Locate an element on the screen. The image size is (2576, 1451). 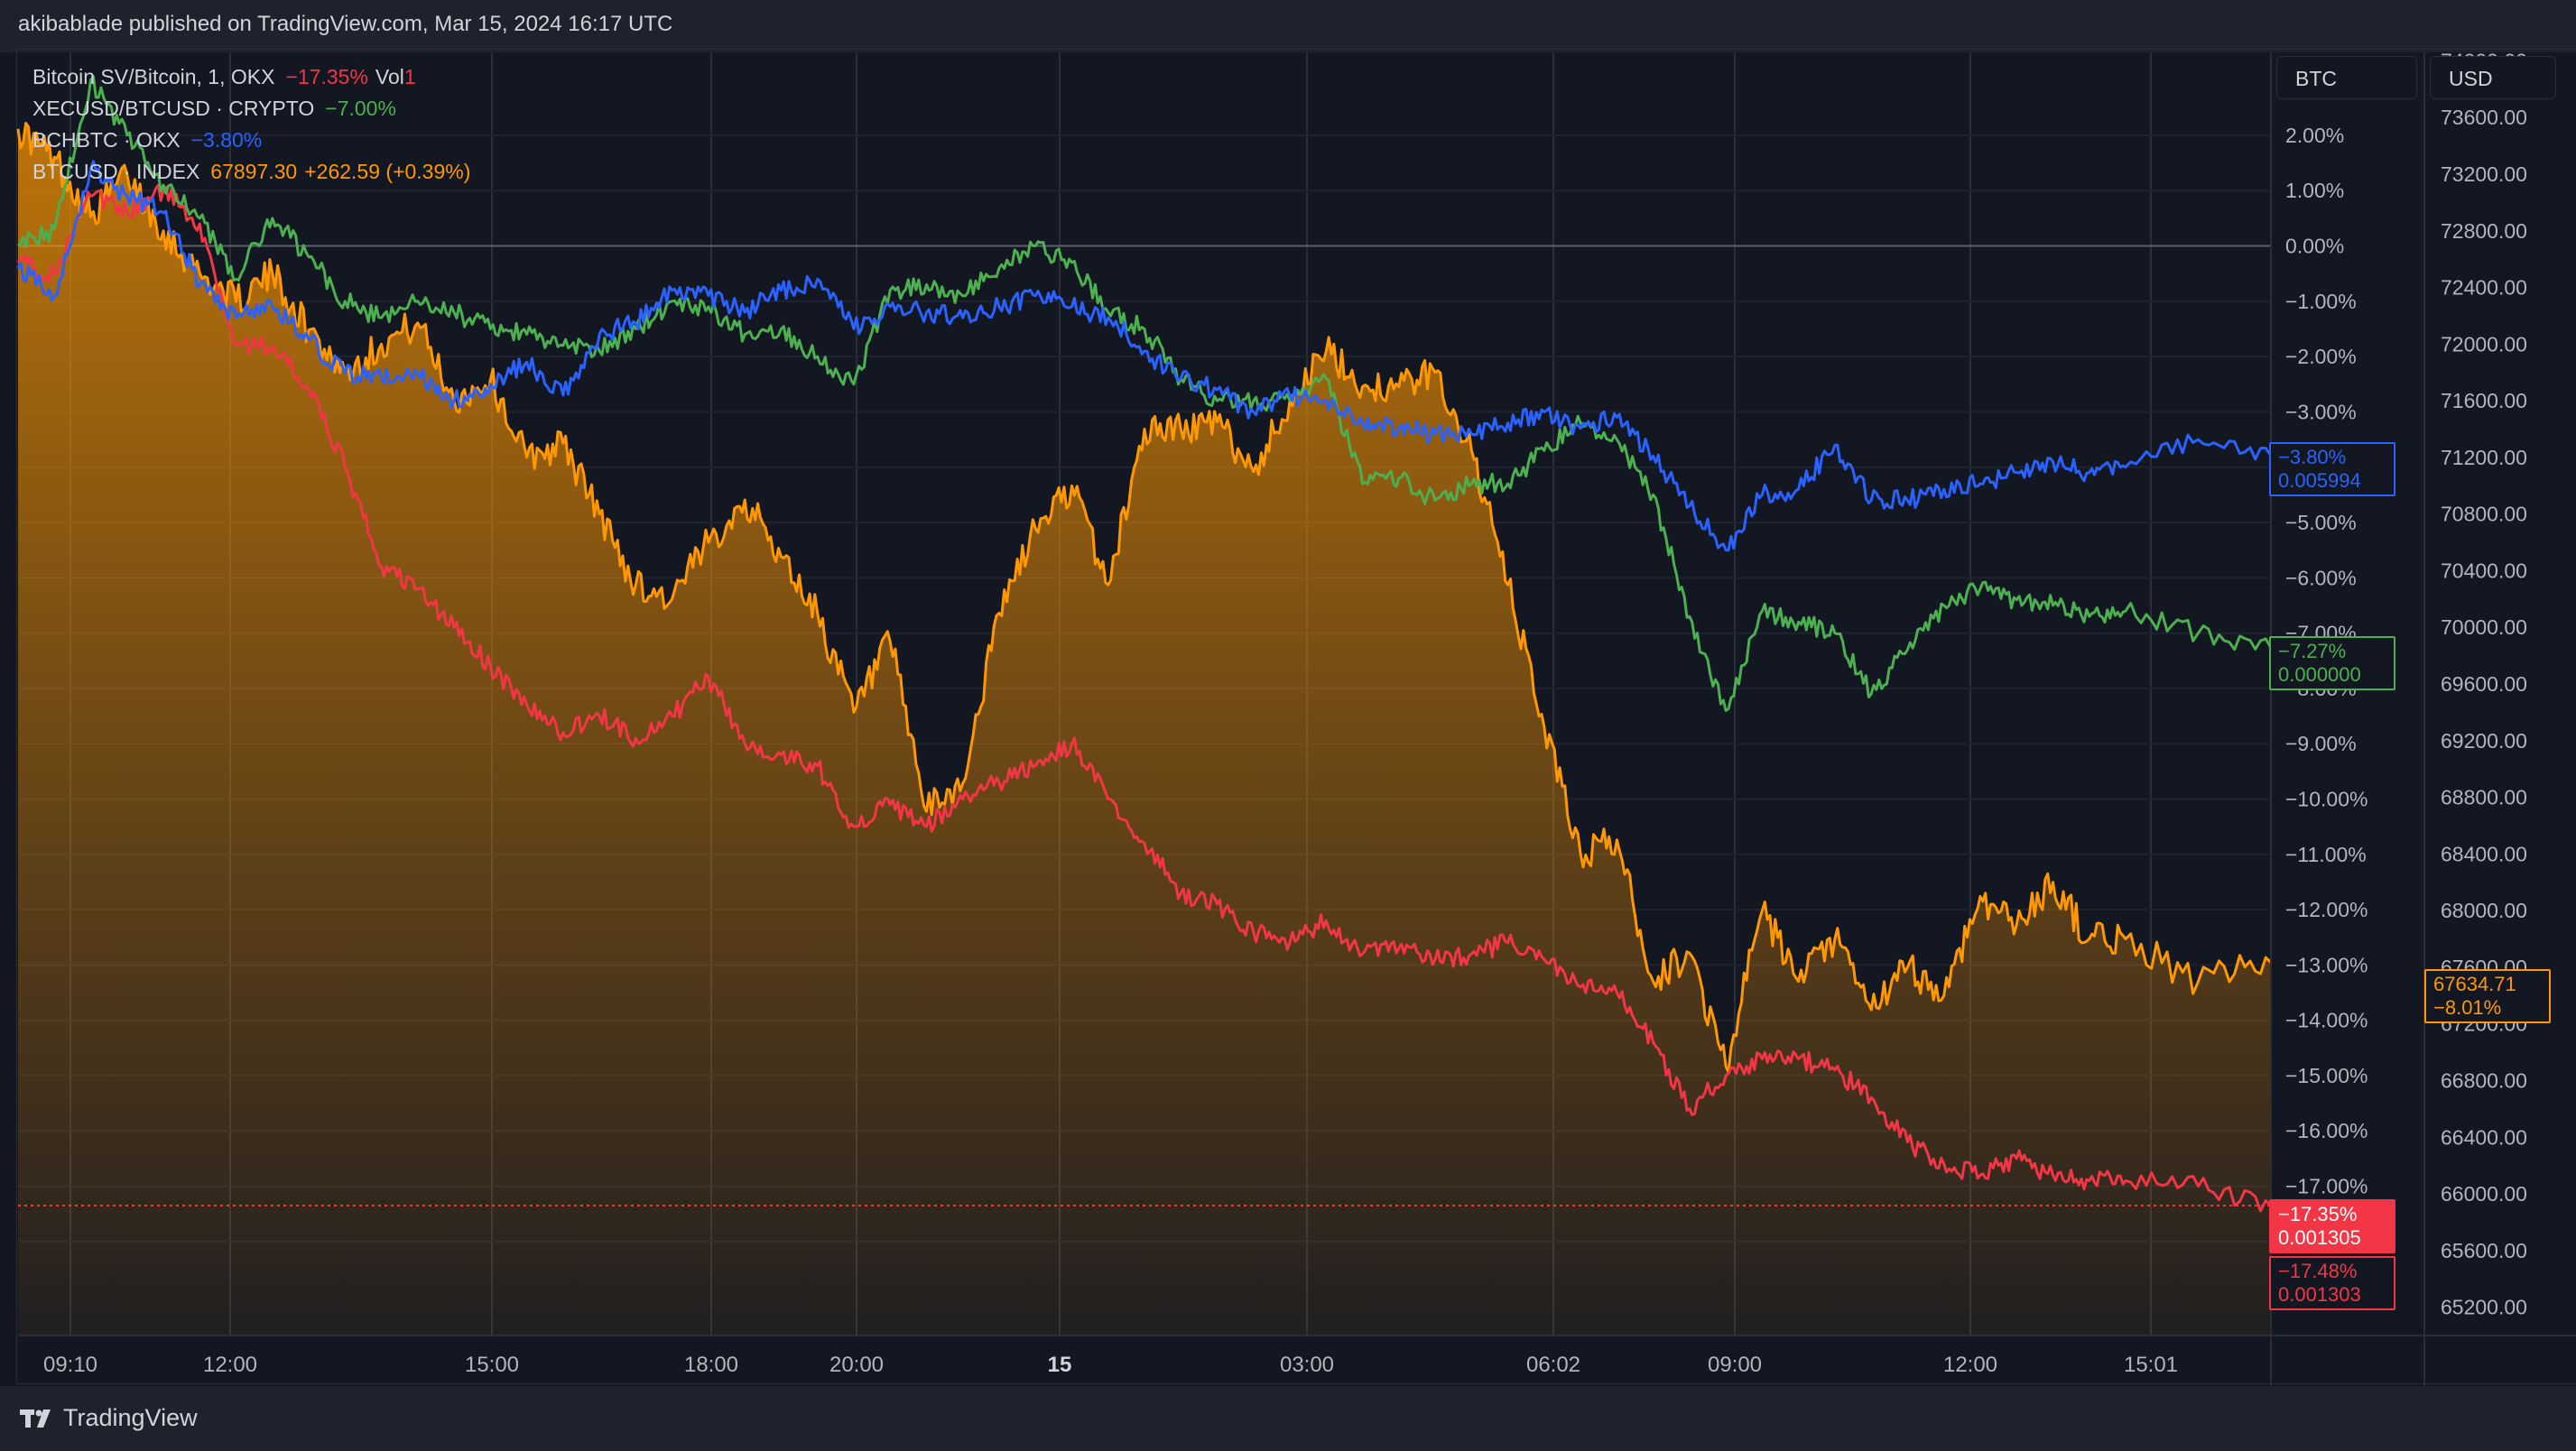
usd-tick-label: 70800.00 is located at coordinates (2484, 514).